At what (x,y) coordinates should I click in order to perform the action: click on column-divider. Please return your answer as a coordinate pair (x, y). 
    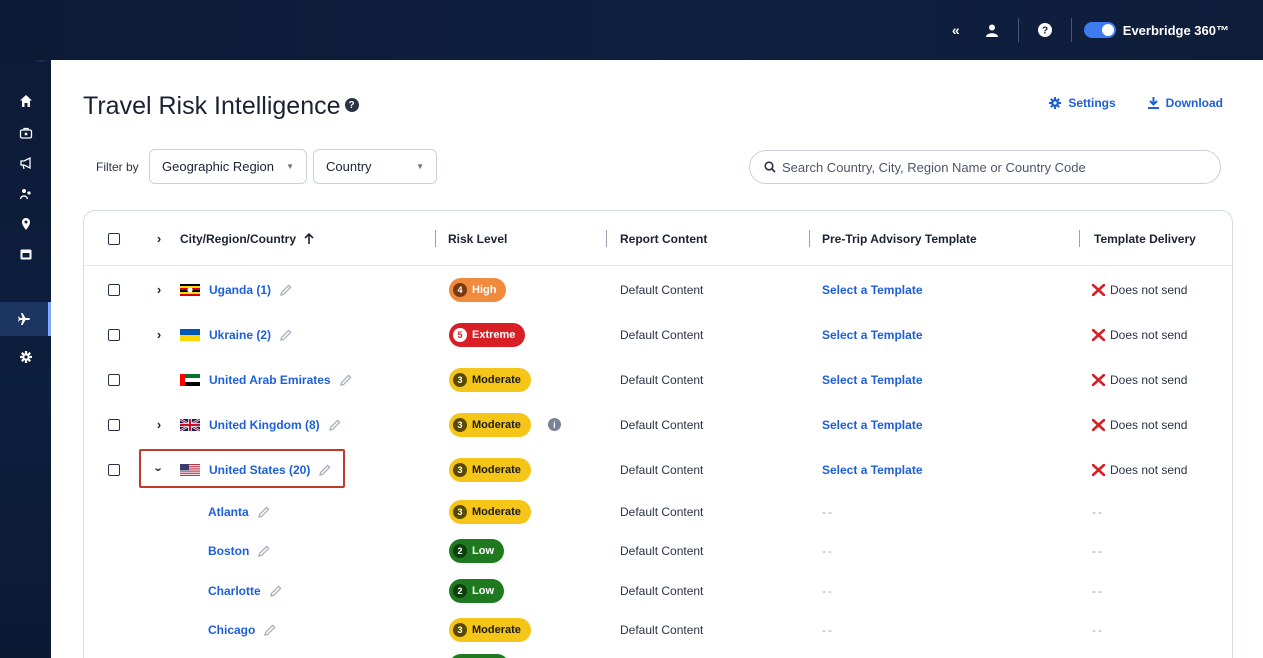
    Looking at the image, I should click on (1079, 238).